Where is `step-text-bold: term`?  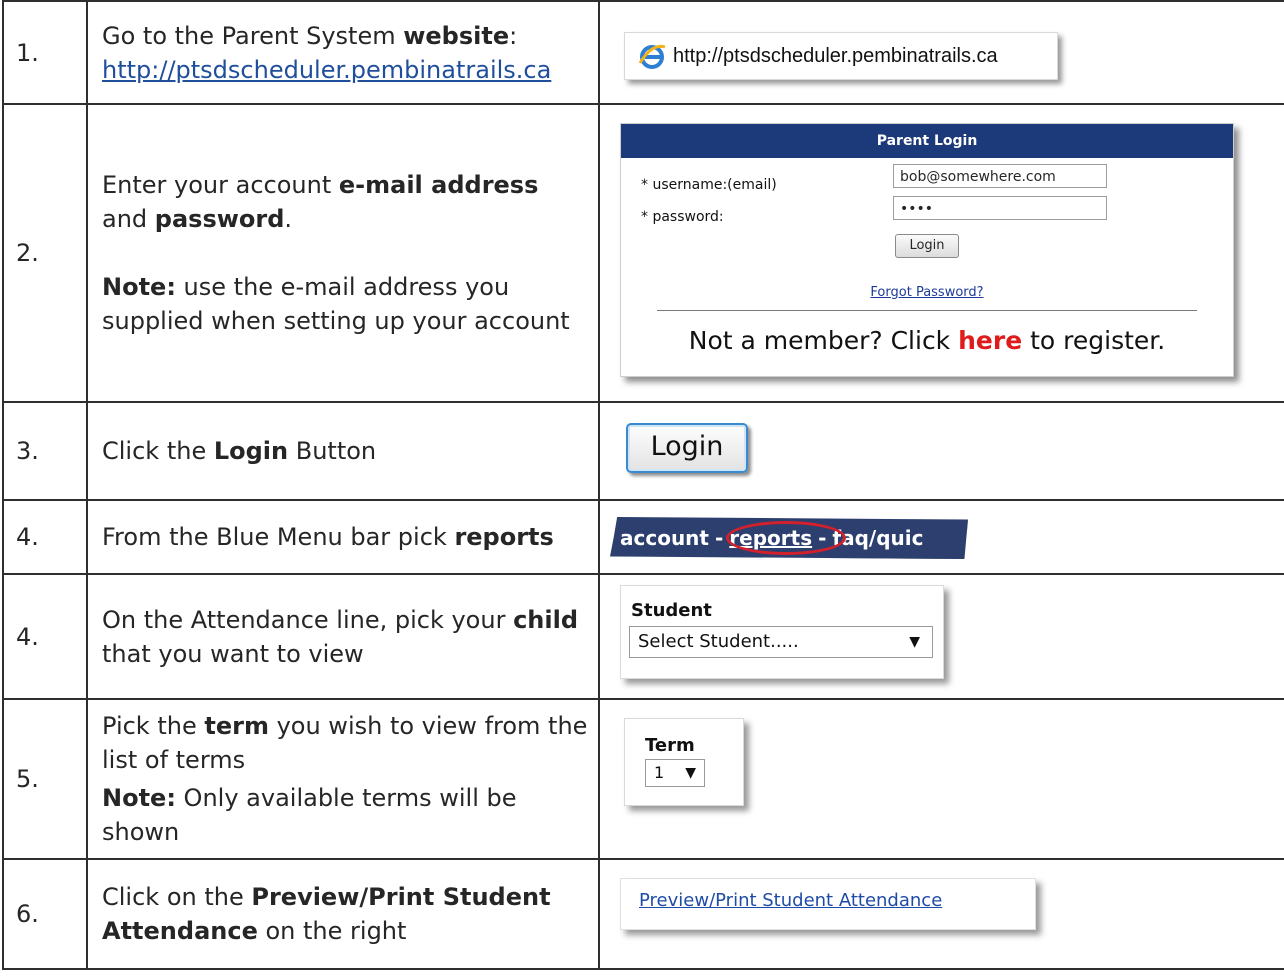
step-text-bold: term is located at coordinates (236, 726).